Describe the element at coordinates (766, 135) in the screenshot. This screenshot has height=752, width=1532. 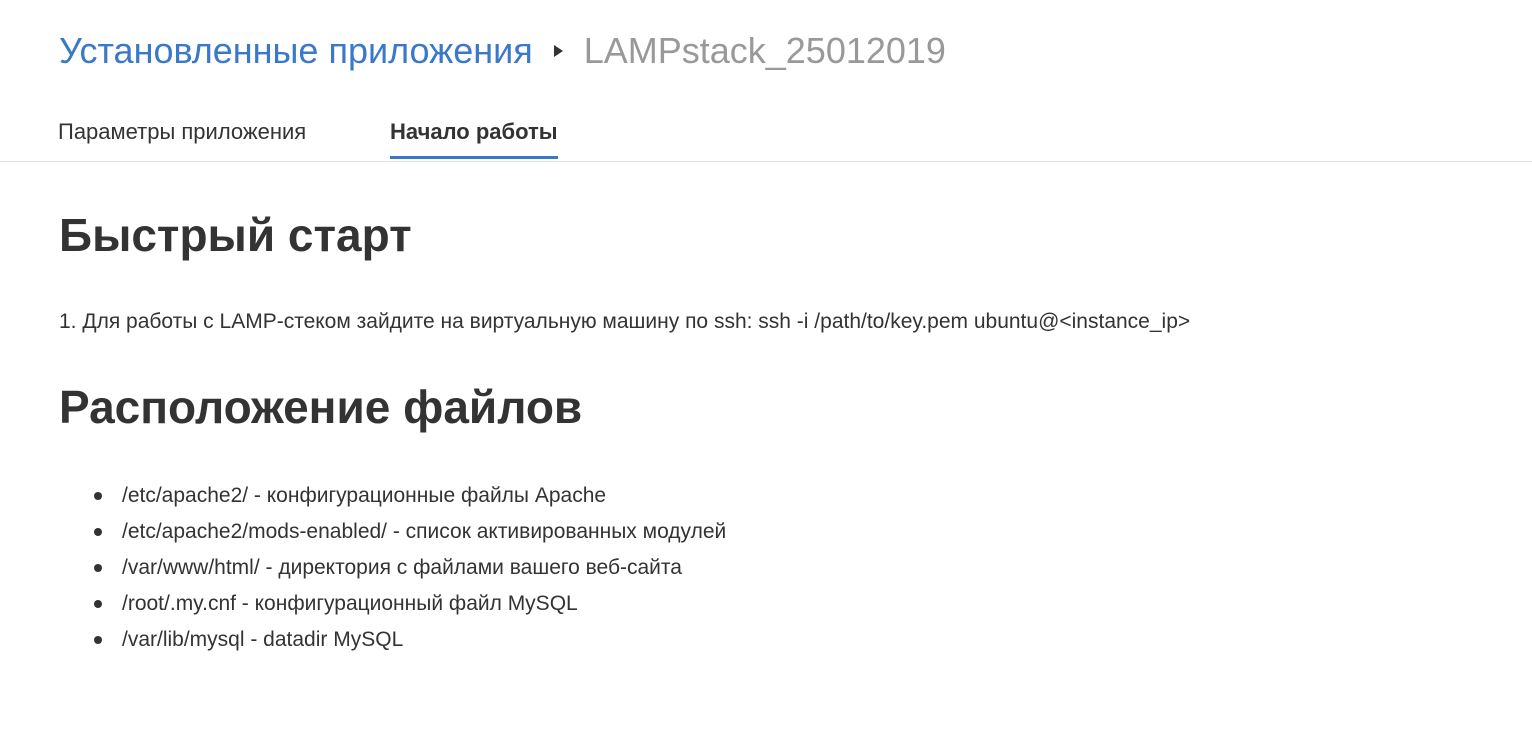
I see `tab-bar: Параметры приложения Начало работы` at that location.